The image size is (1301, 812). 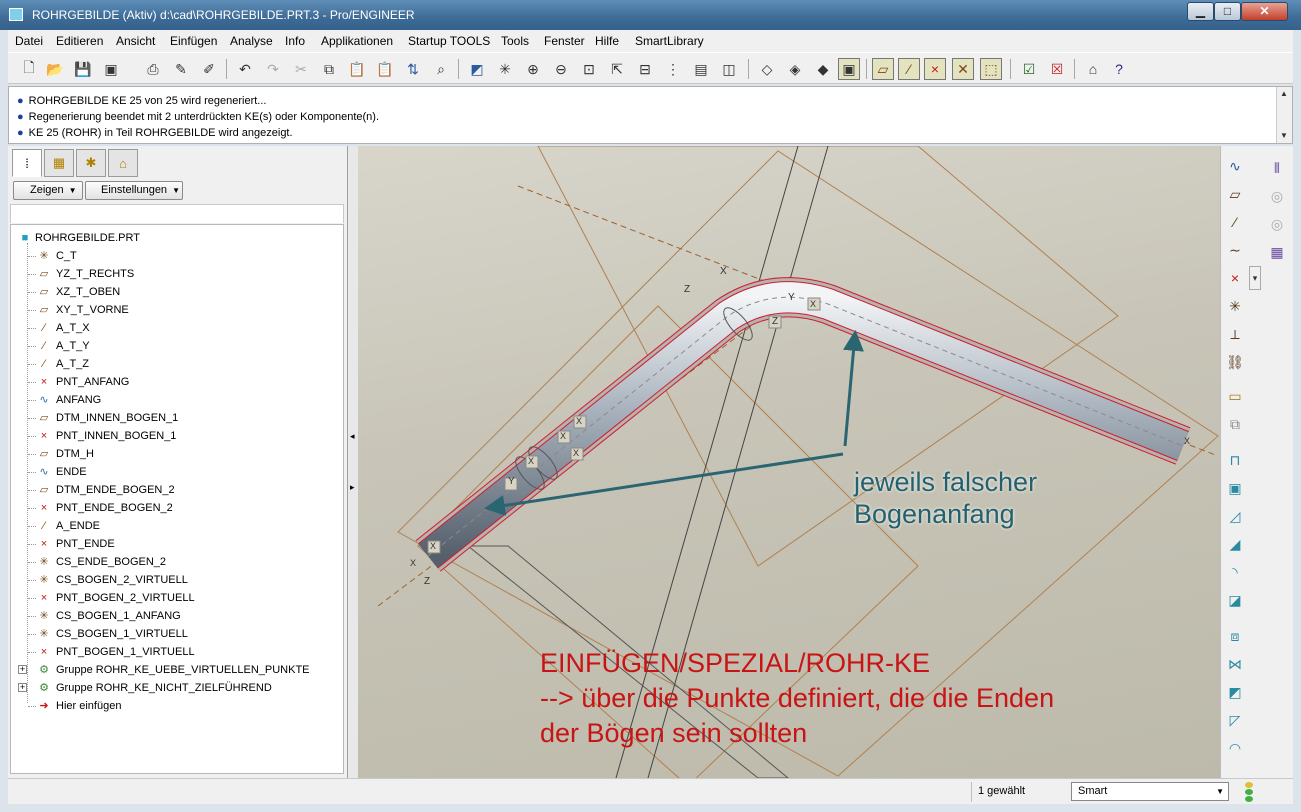 I want to click on menu-startup-tools: Startup TOOLS, so click(x=449, y=41).